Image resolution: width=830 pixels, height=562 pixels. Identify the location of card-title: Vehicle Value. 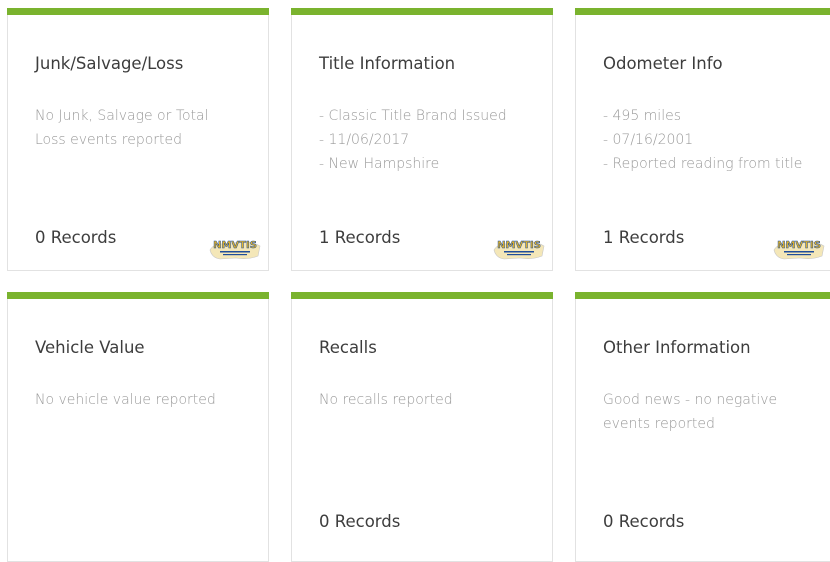
(90, 347).